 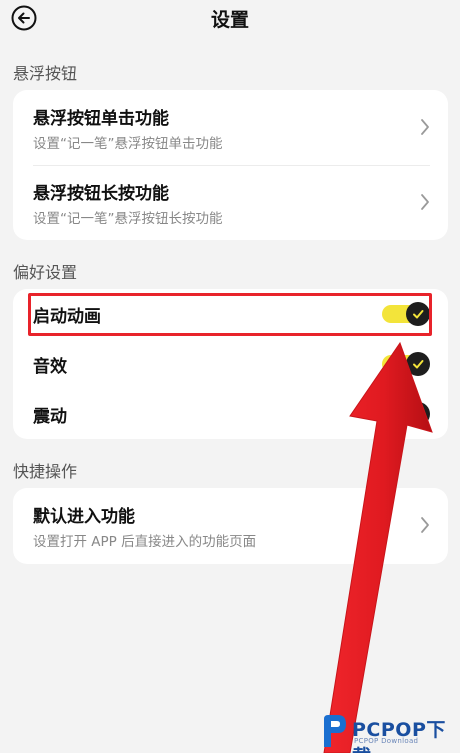 I want to click on row-floating-tap: 悬浮按钮单击功能 设置“记一笔”悬浮按钮单击功能, so click(x=230, y=127).